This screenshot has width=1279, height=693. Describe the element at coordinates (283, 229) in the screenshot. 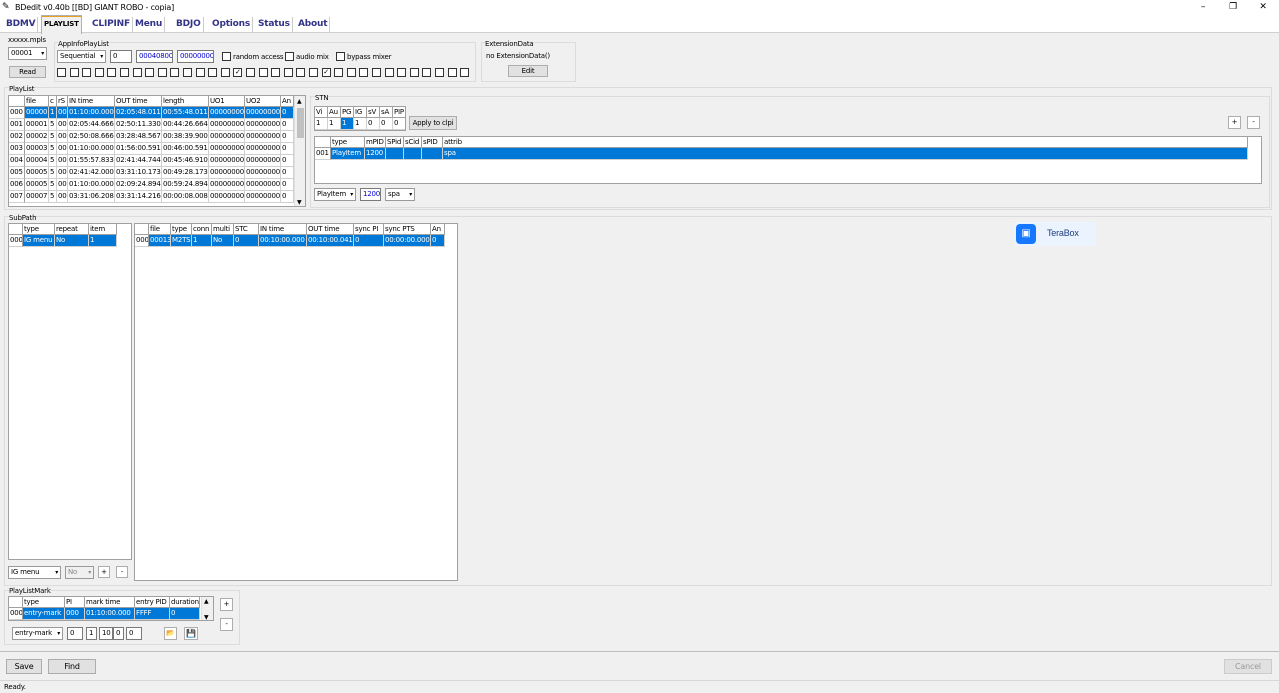

I see `column-header: IN time` at that location.